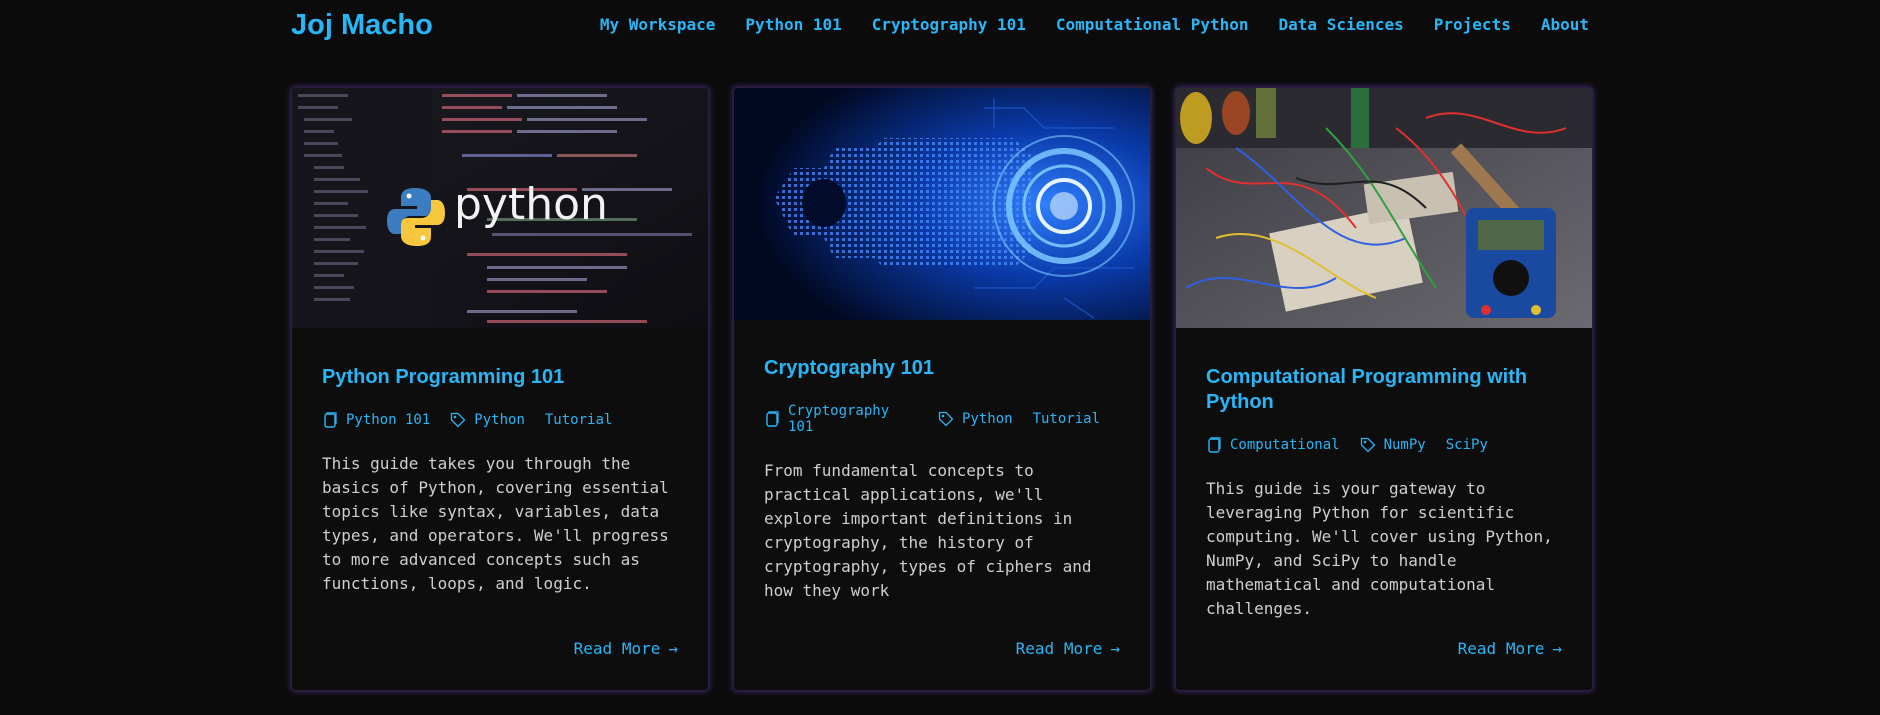 The height and width of the screenshot is (715, 1880). Describe the element at coordinates (1467, 445) in the screenshot. I see `card-tag: SciPy` at that location.